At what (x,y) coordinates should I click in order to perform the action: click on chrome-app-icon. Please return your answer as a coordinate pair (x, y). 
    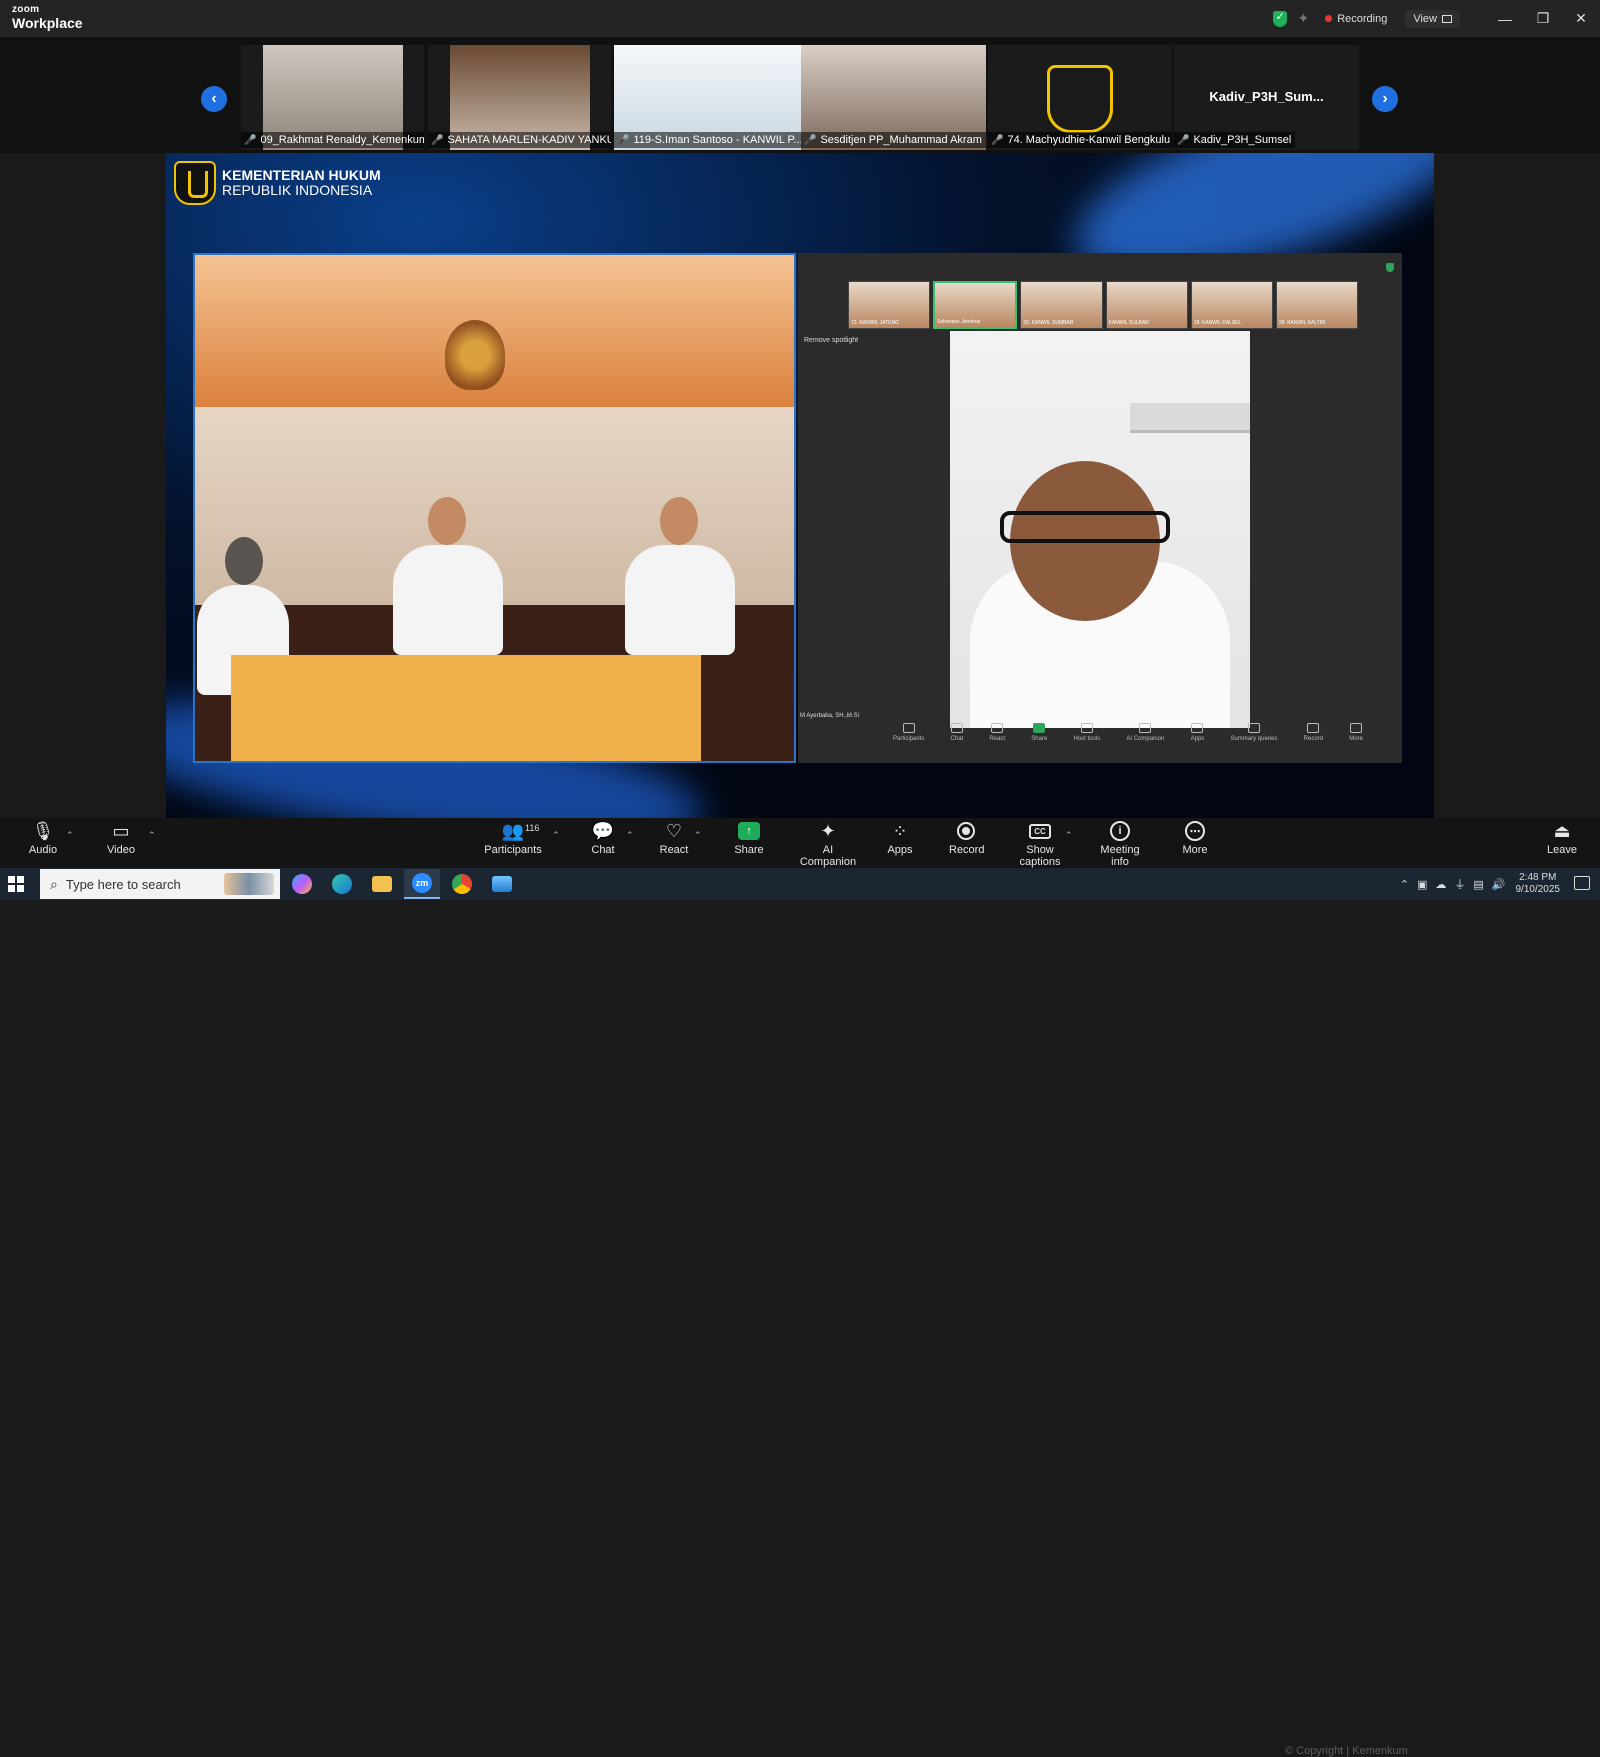
    Looking at the image, I should click on (462, 884).